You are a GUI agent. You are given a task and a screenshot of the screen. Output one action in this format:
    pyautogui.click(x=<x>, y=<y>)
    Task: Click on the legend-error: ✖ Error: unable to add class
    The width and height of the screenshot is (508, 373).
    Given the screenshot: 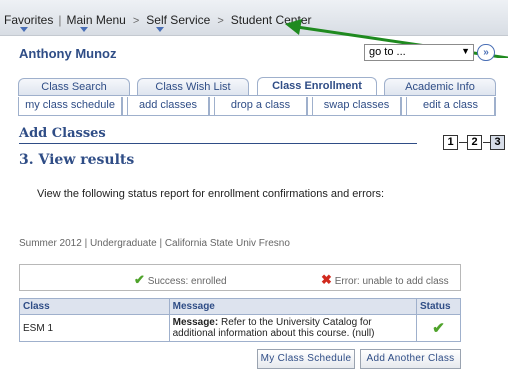 What is the action you would take?
    pyautogui.click(x=385, y=280)
    